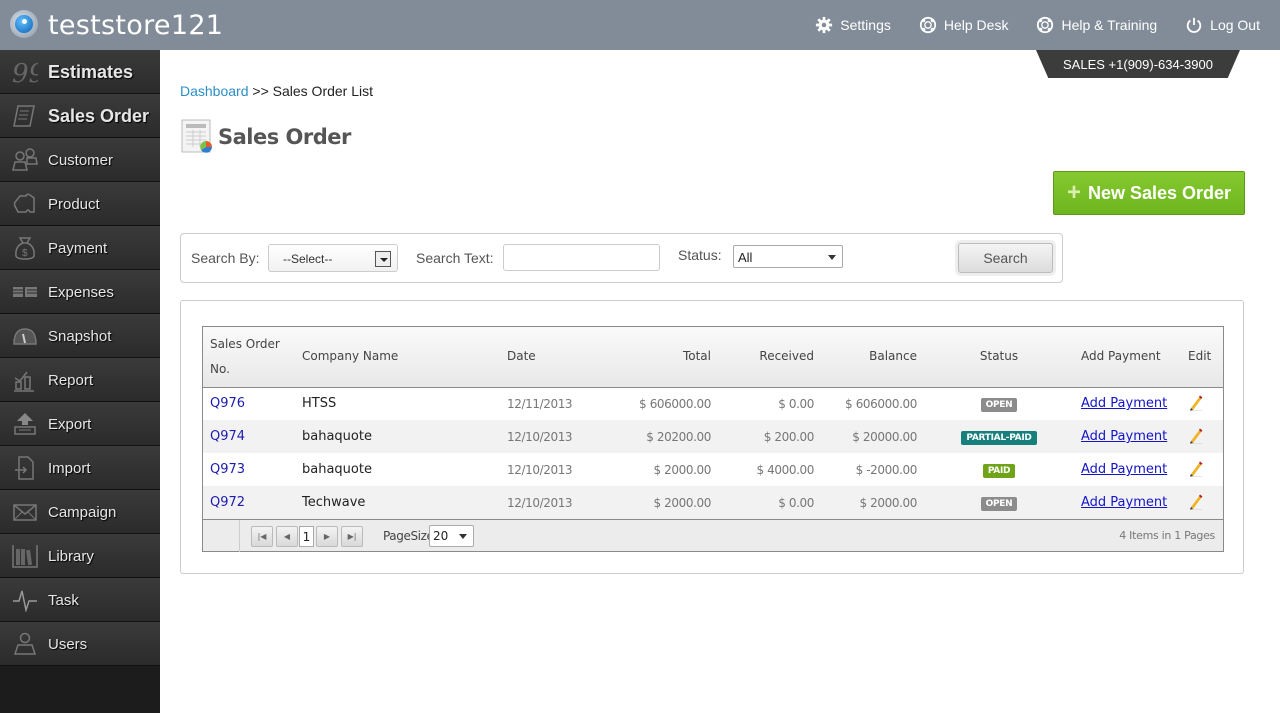  I want to click on sidebar-item-campaign: Campaign, so click(80, 512).